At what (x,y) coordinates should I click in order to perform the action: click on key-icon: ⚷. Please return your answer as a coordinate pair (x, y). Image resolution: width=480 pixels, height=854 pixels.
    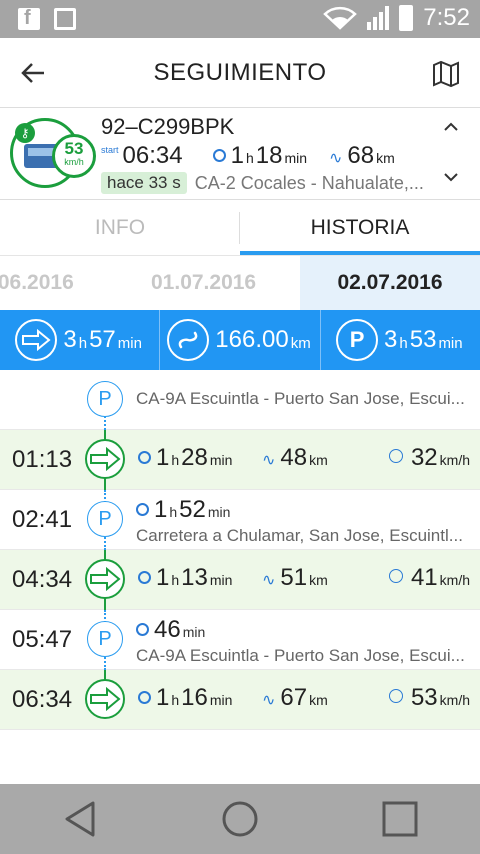
    Looking at the image, I should click on (25, 133).